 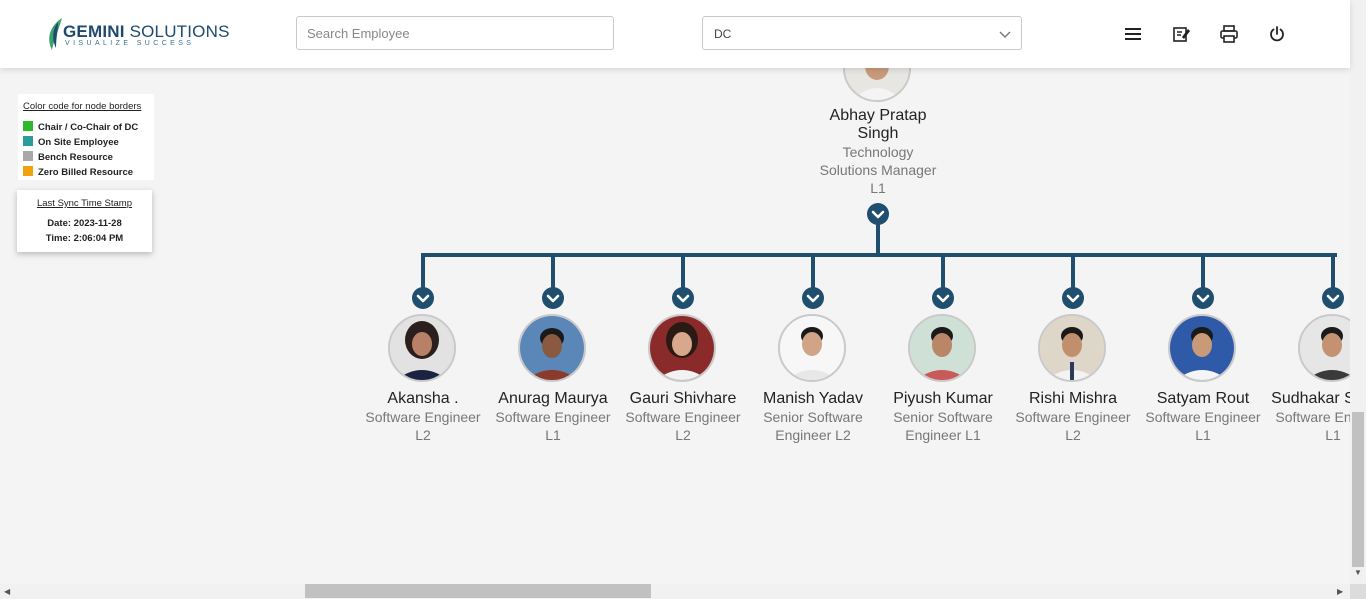 What do you see at coordinates (84, 223) in the screenshot?
I see `sync-date: Date: 2023-11-28` at bounding box center [84, 223].